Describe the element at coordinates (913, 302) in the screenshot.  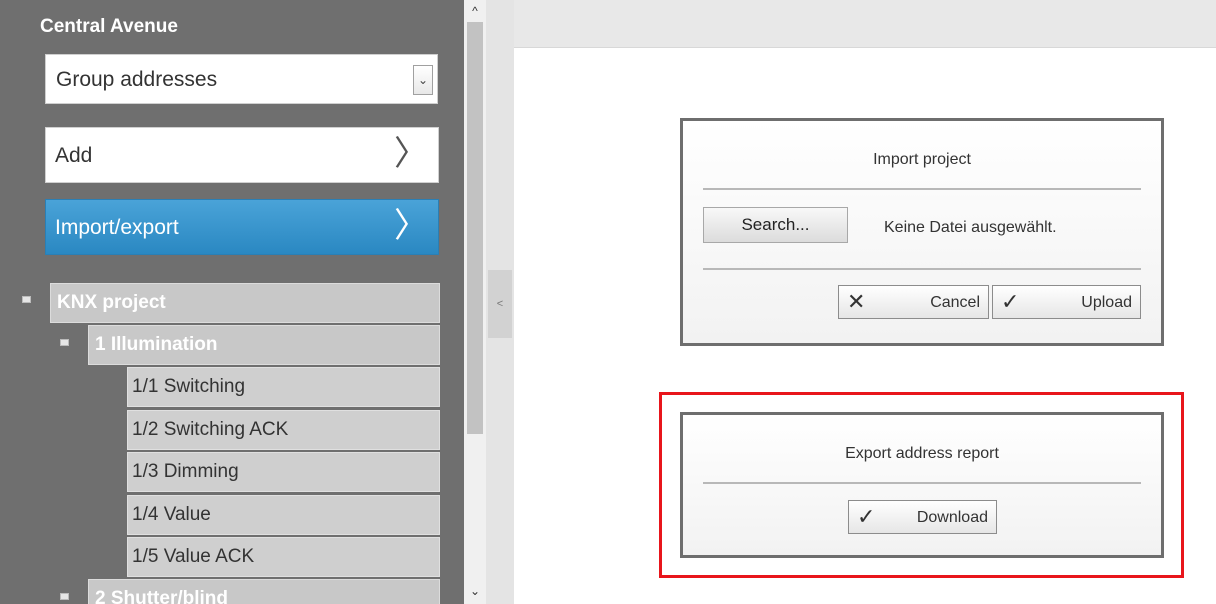
I see `cancel-button: ✕ Cancel` at that location.